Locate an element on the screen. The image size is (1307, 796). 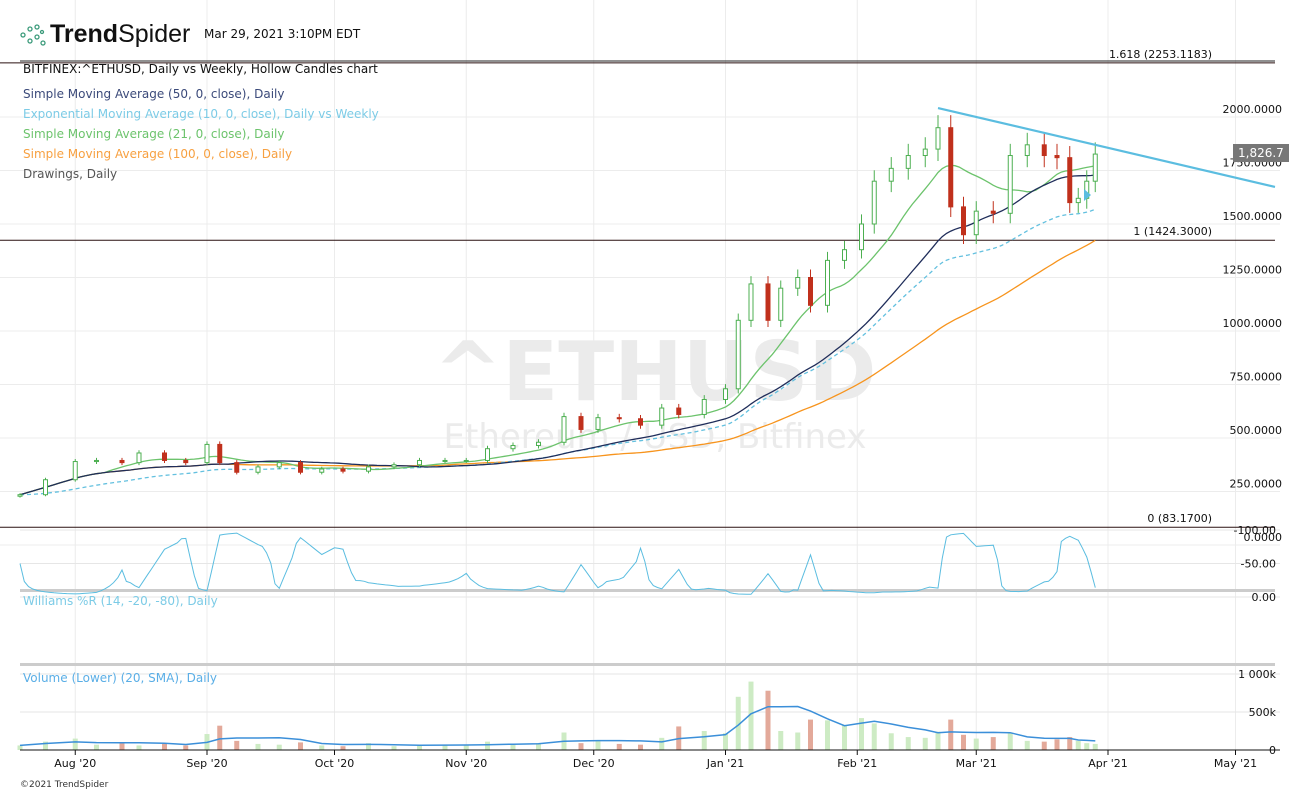
fib-level-label: 1.618 (2253.1183) is located at coordinates (1160, 54).